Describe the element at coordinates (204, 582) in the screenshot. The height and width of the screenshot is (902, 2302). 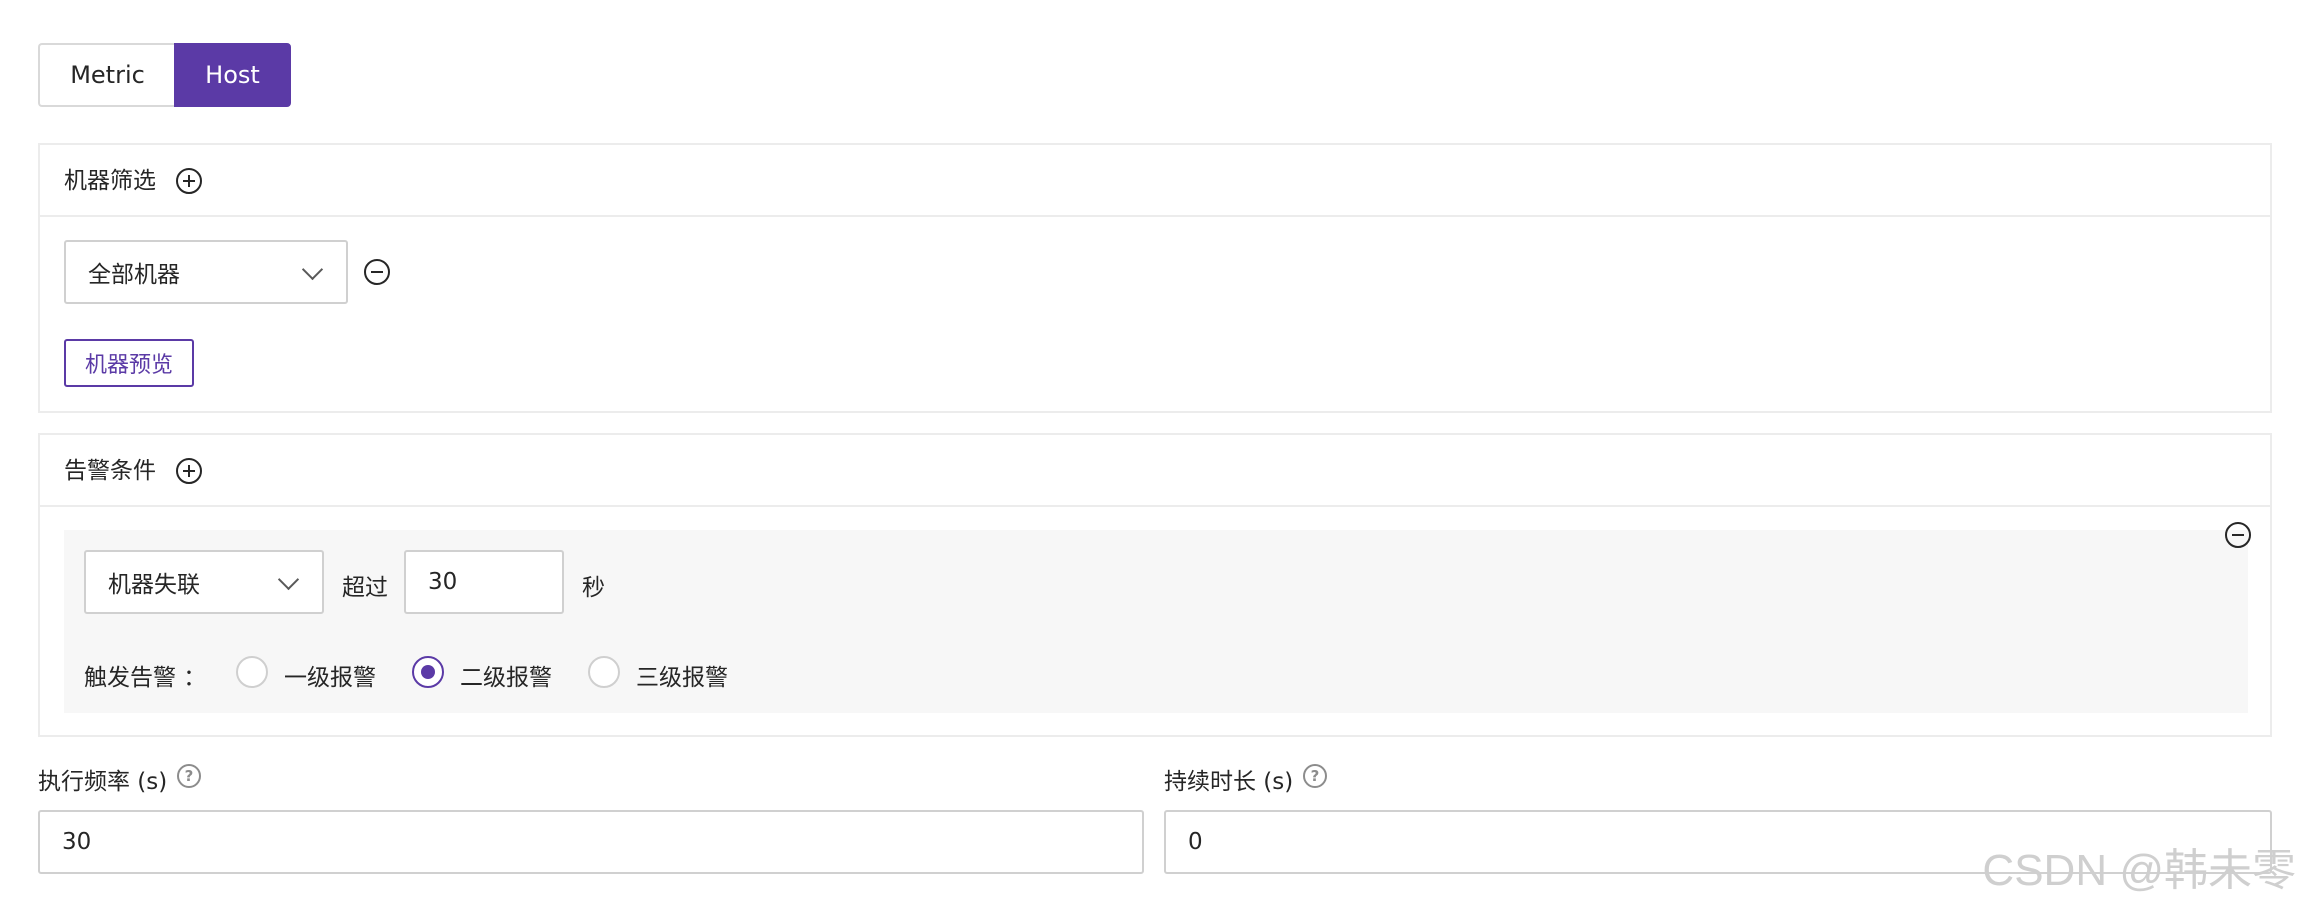
I see `condition-type-select: 机器失联` at that location.